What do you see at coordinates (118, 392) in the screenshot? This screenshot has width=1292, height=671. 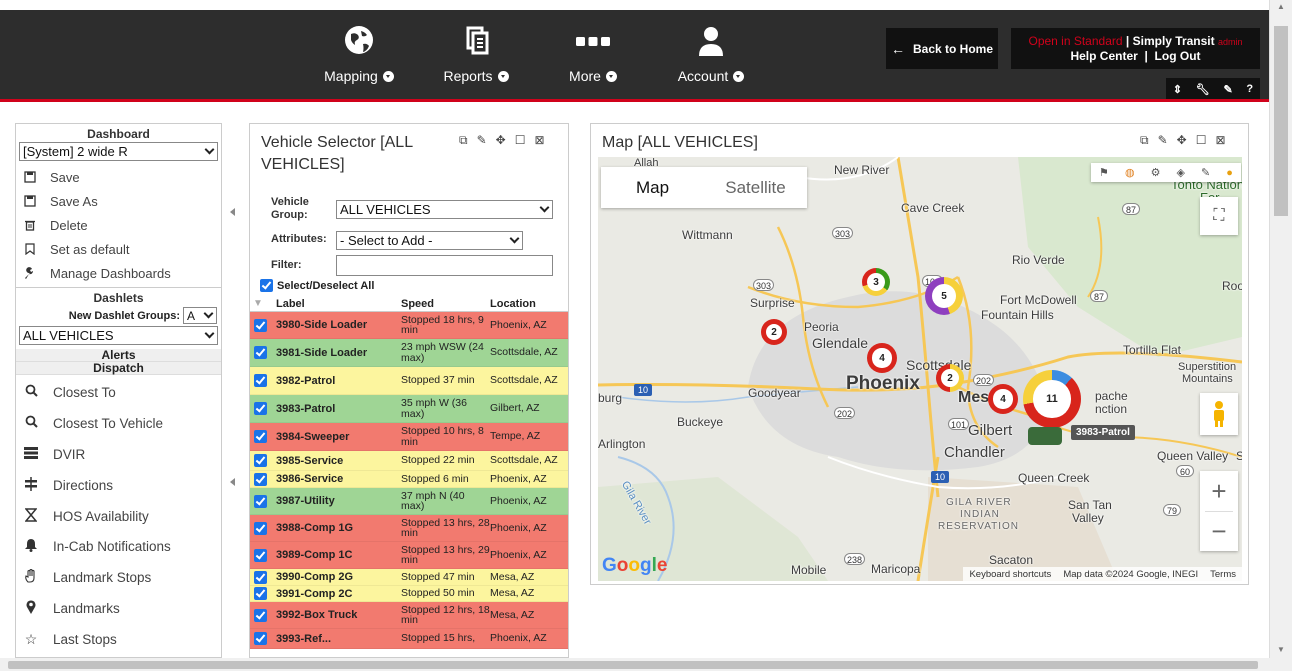 I see `dashlet-closest-to: Closest To` at bounding box center [118, 392].